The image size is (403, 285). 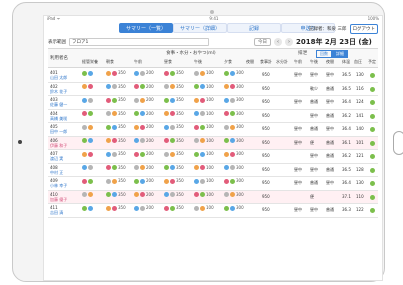 I want to click on resident-row: 409 小林 幸子 350 200 350 100 300 950 昼中 普通 昼中 36.4 130, so click(x=213, y=184).